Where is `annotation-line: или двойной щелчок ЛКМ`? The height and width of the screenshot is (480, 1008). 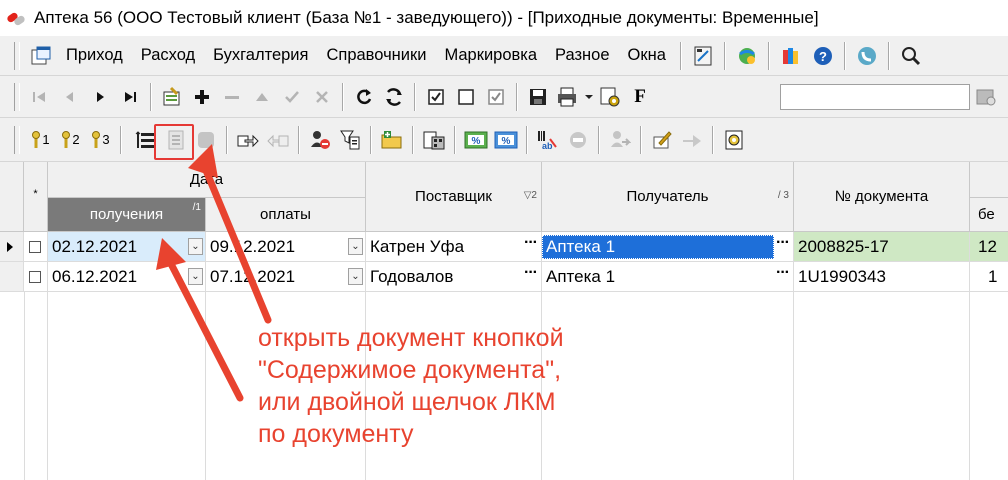
annotation-line: или двойной щелчок ЛКМ is located at coordinates (407, 402).